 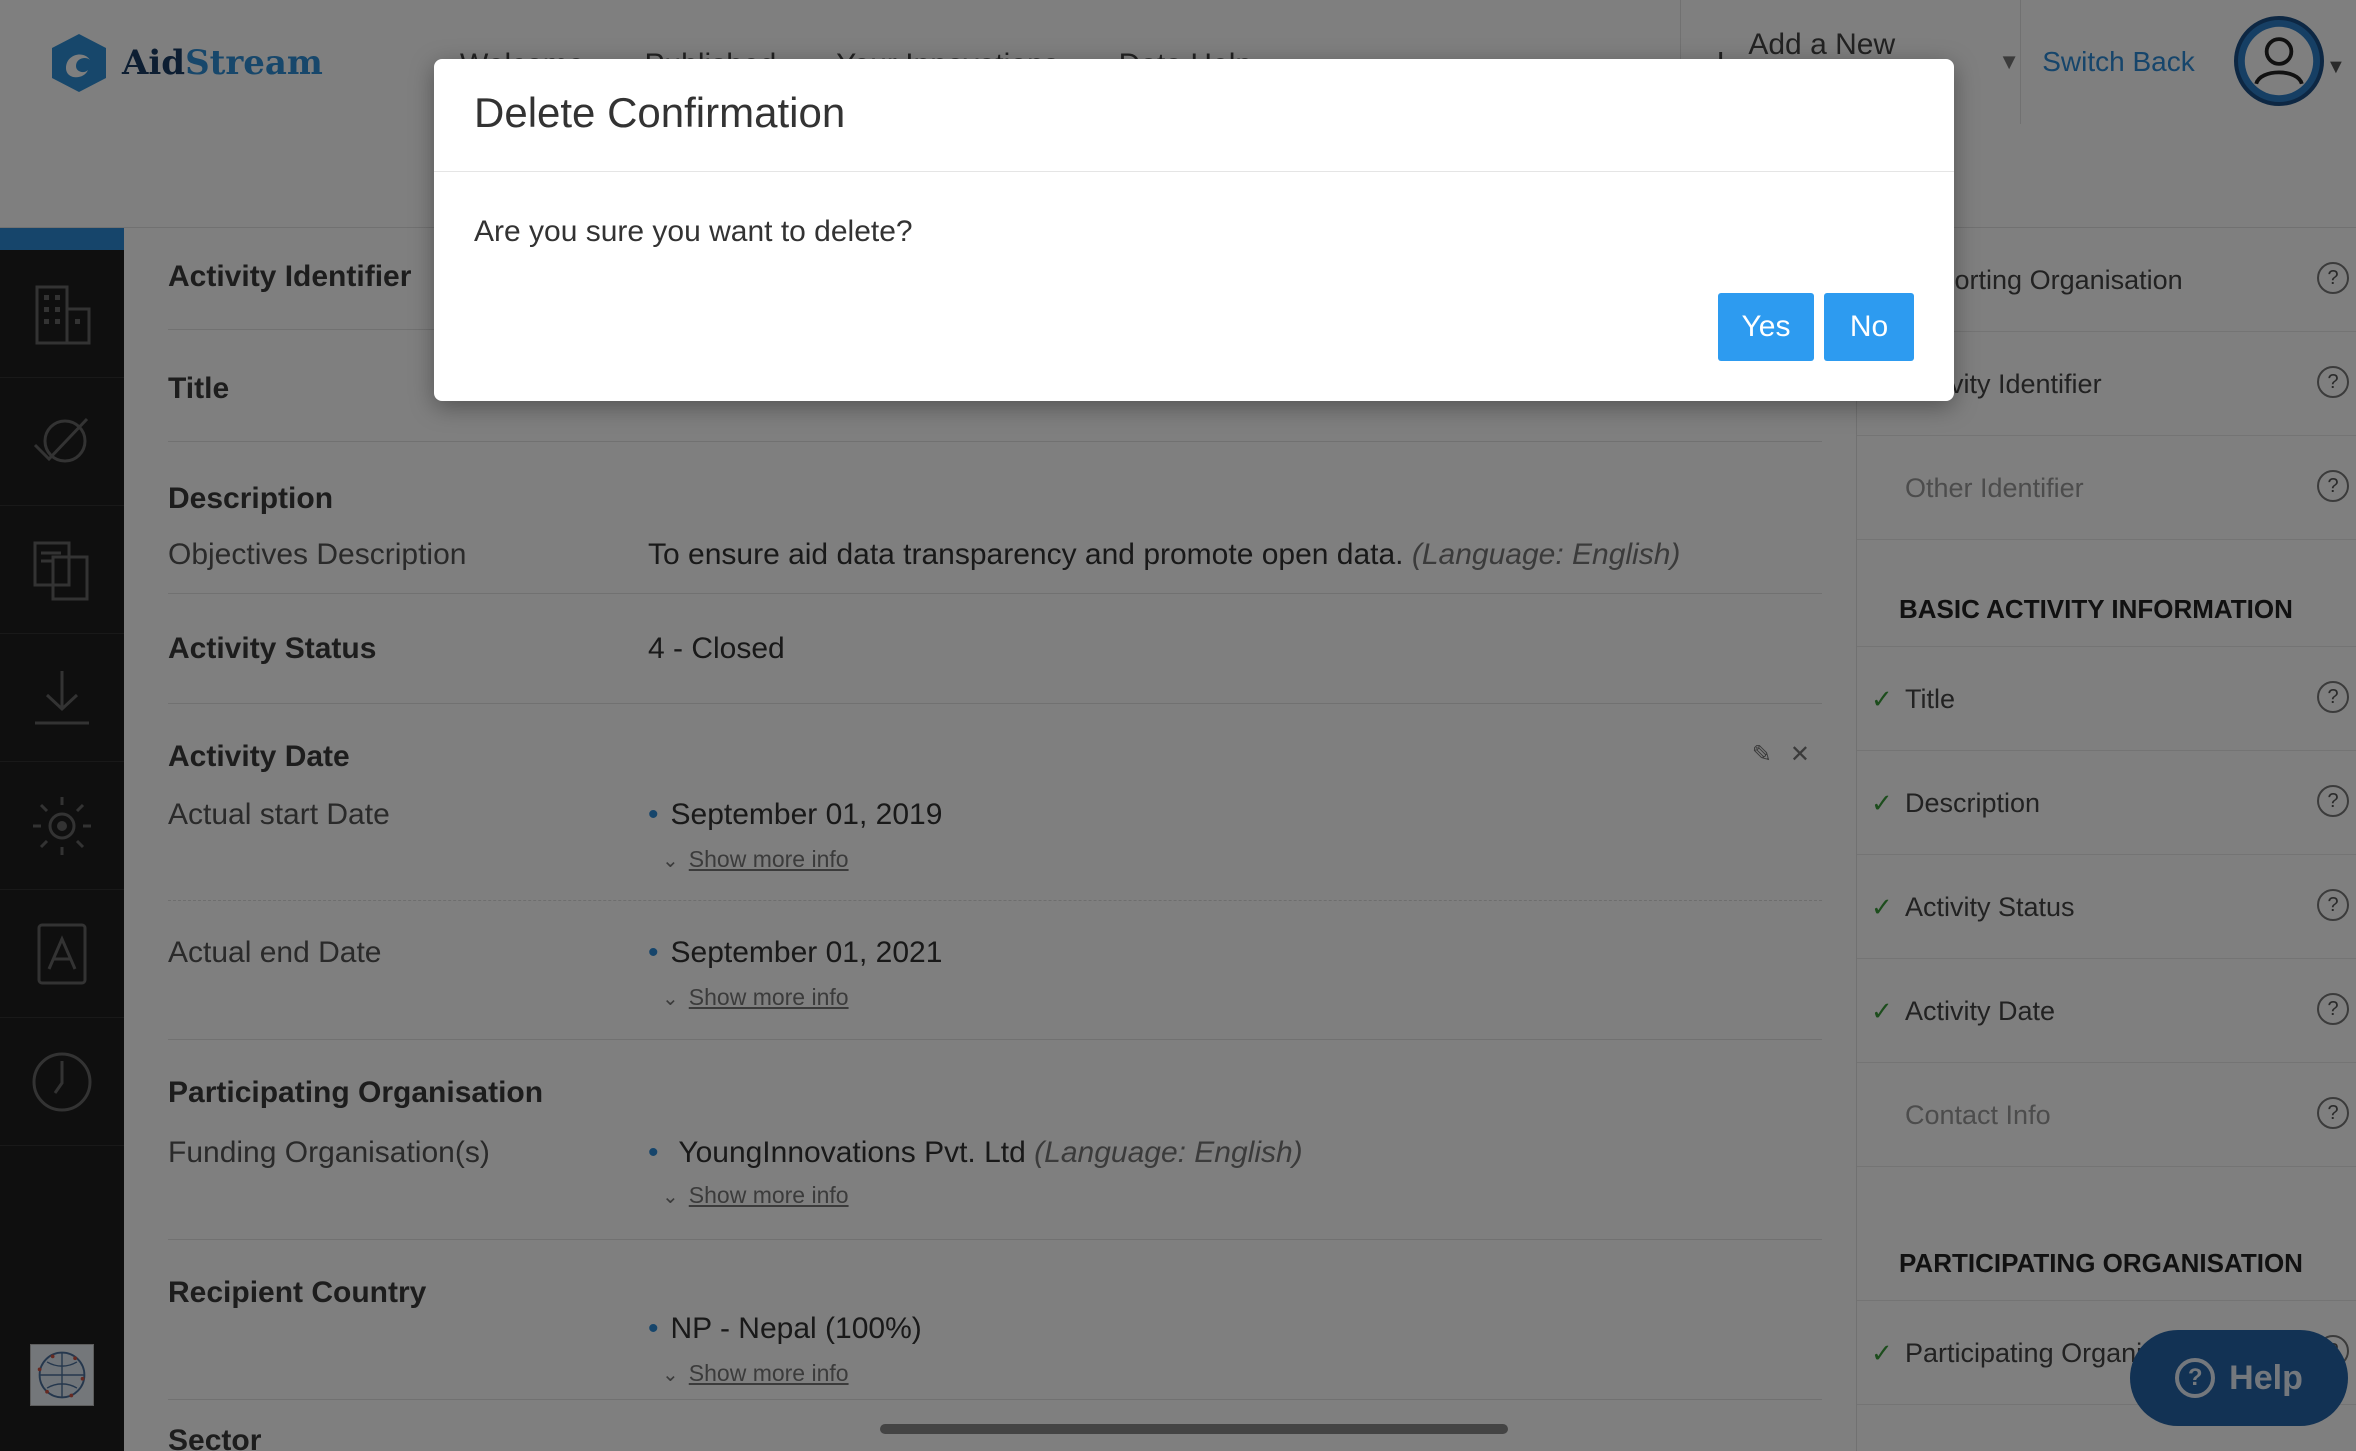 What do you see at coordinates (660, 112) in the screenshot?
I see `modal-title: Delete Confirmation` at bounding box center [660, 112].